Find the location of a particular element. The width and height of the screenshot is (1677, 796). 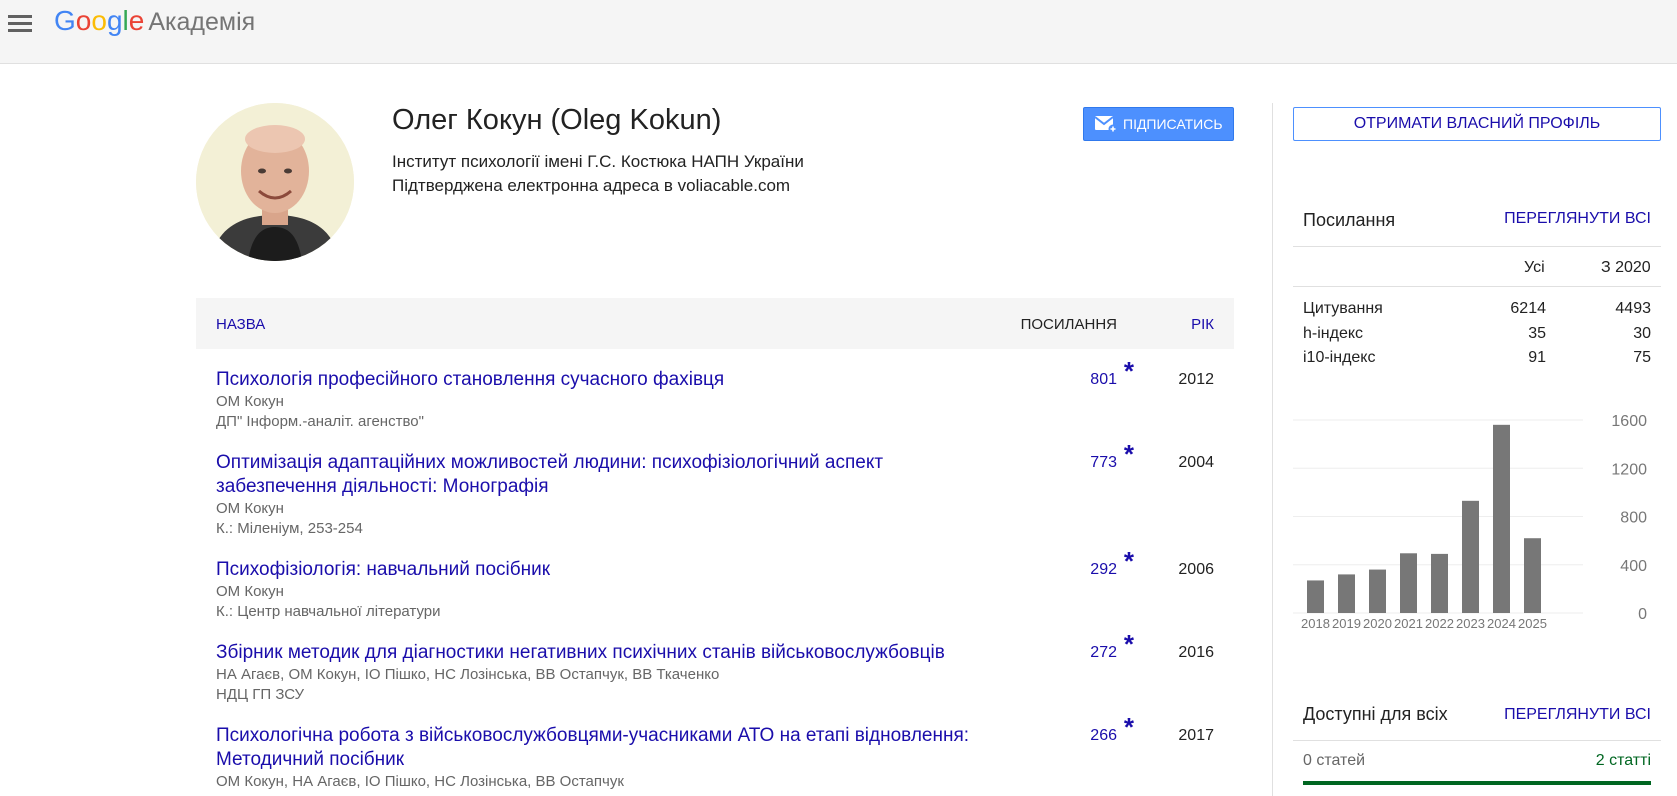

chart-bar-2020 is located at coordinates (1377, 591).